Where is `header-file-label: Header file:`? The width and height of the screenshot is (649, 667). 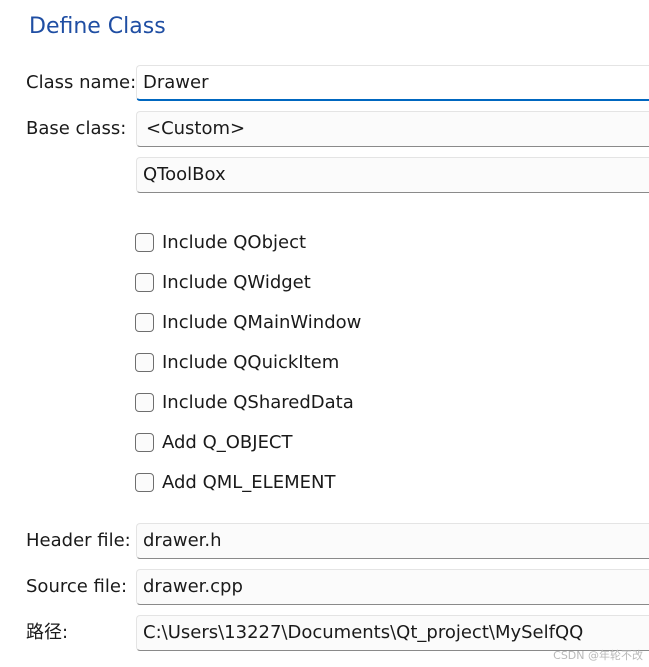
header-file-label: Header file: is located at coordinates (78, 540).